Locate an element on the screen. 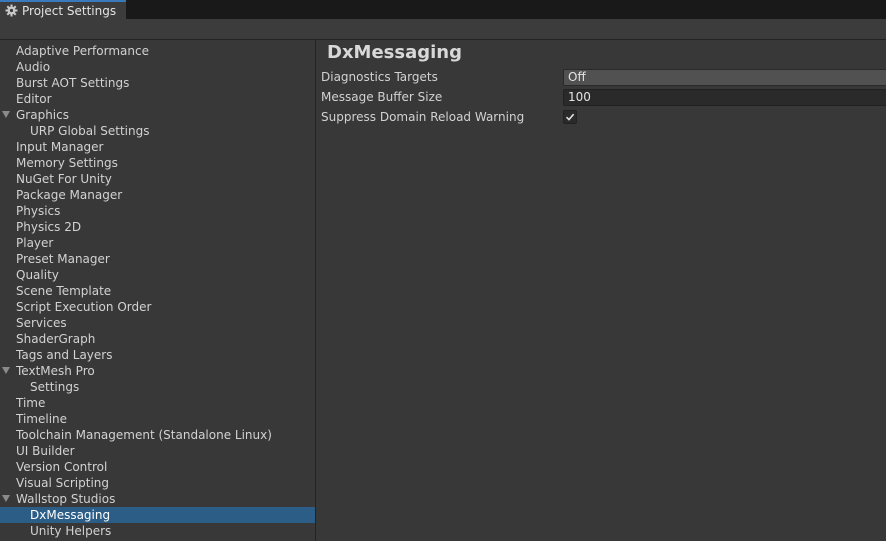 The width and height of the screenshot is (886, 541). diagnostics-targets-label: Diagnostics Targets is located at coordinates (379, 77).